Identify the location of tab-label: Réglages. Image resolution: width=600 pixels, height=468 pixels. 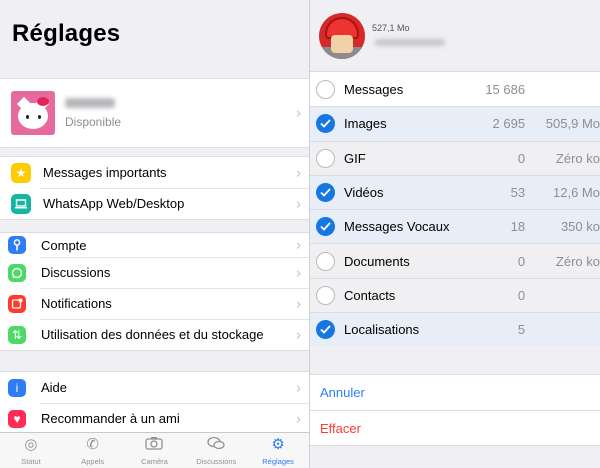
(278, 461).